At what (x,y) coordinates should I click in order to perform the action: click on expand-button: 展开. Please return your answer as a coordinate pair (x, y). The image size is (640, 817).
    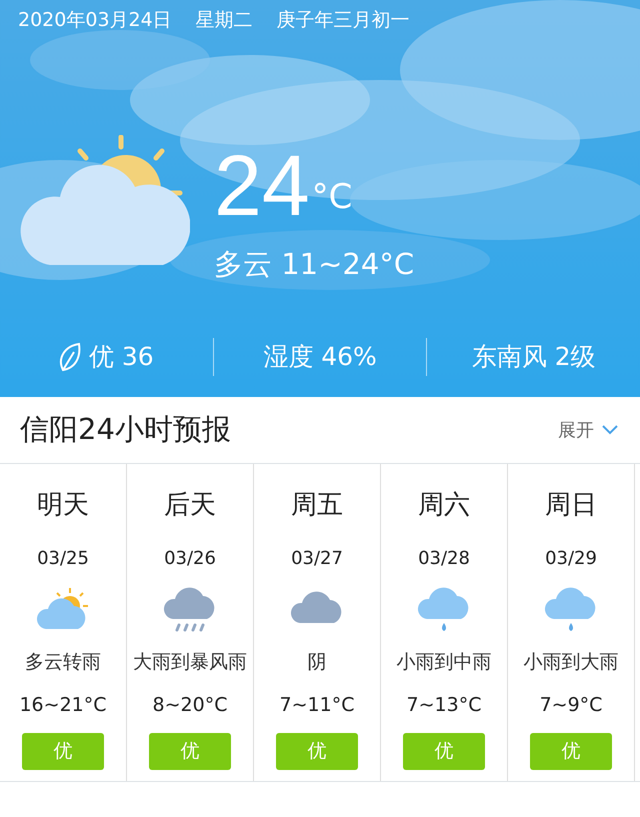
    Looking at the image, I should click on (588, 430).